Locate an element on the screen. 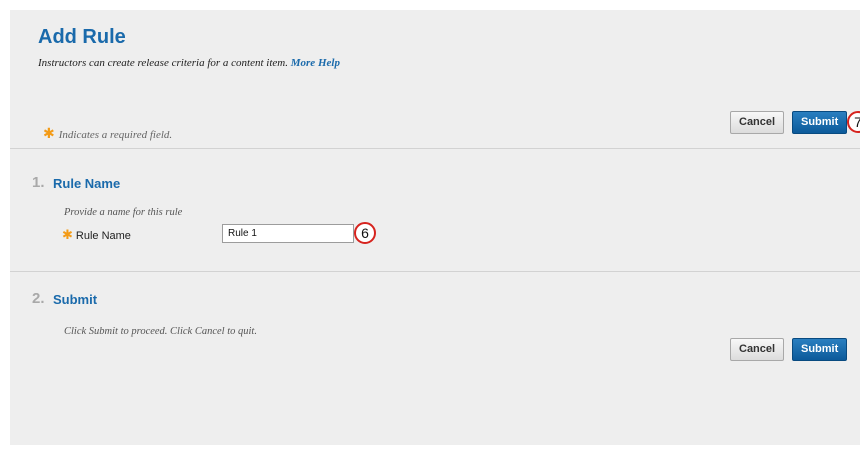 The image size is (860, 470). section-1-title: Rule Name is located at coordinates (87, 183).